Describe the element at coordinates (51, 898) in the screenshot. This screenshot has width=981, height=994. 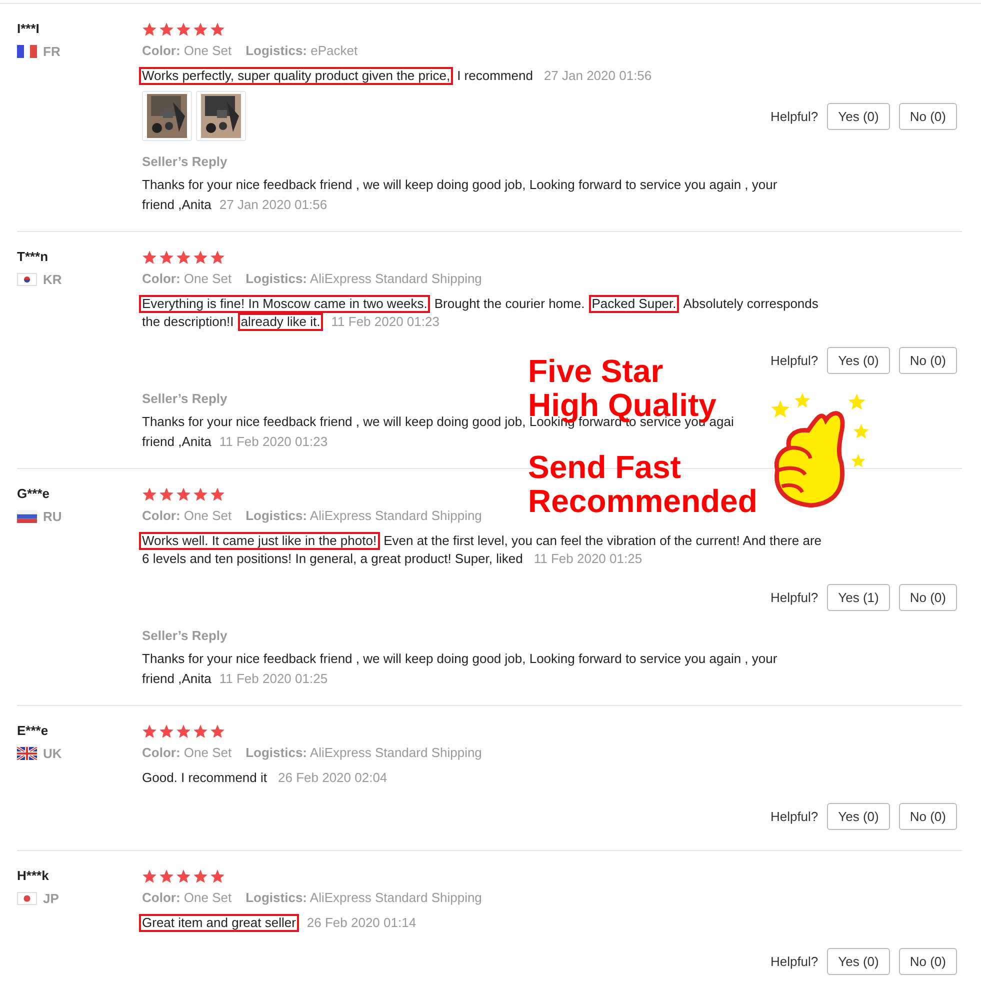
I see `country-code: JP` at that location.